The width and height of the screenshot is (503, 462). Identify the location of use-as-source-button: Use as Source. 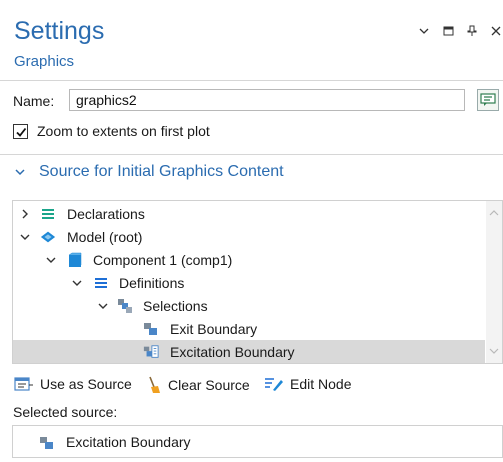
(73, 384).